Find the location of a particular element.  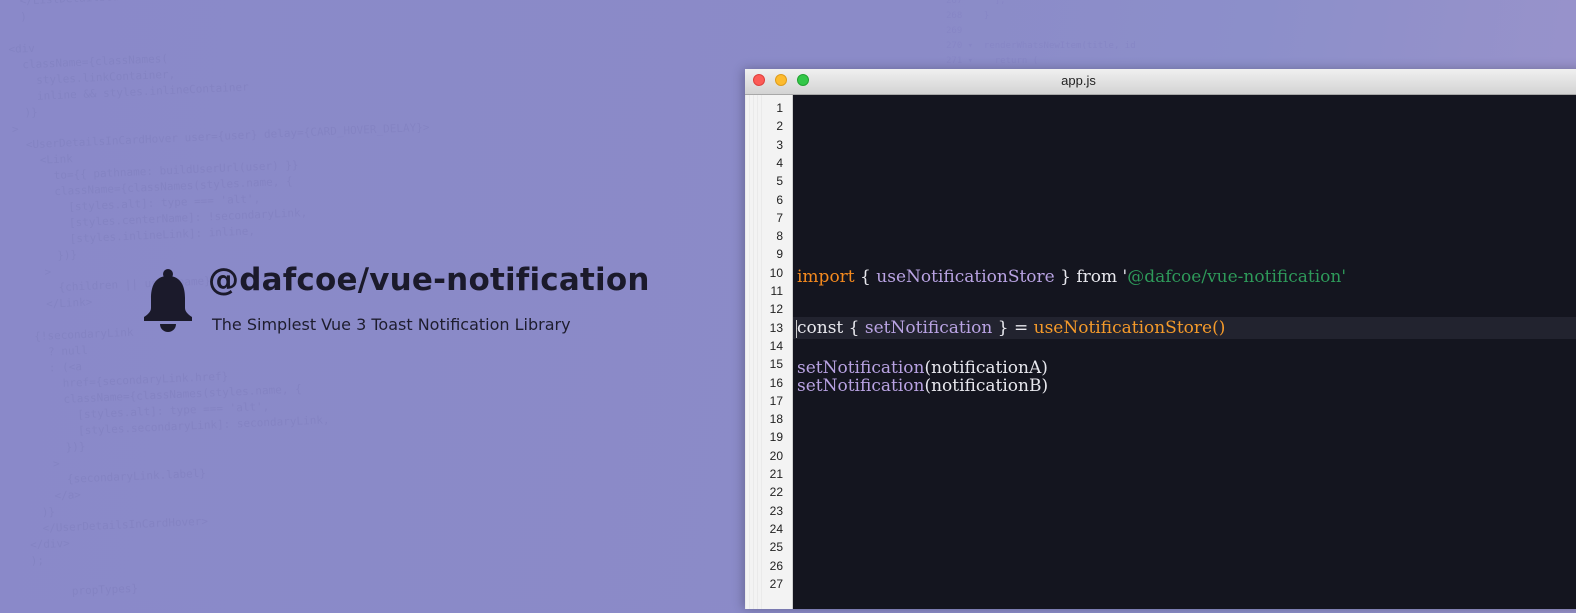

bell-icon is located at coordinates (168, 300).